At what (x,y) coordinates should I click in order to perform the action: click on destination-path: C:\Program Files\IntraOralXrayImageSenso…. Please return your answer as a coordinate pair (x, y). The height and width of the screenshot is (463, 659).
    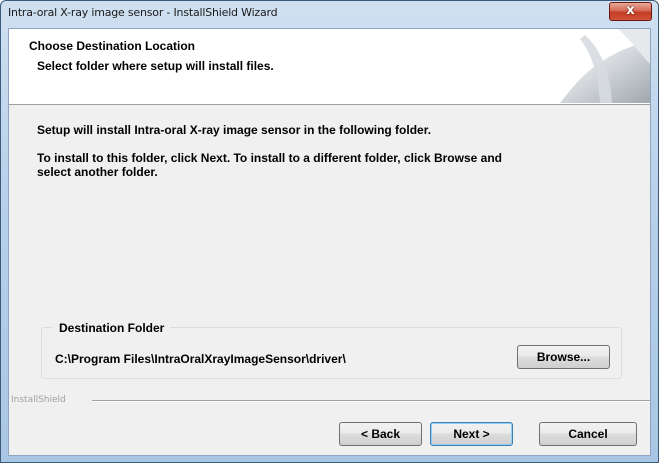
    Looking at the image, I should click on (200, 359).